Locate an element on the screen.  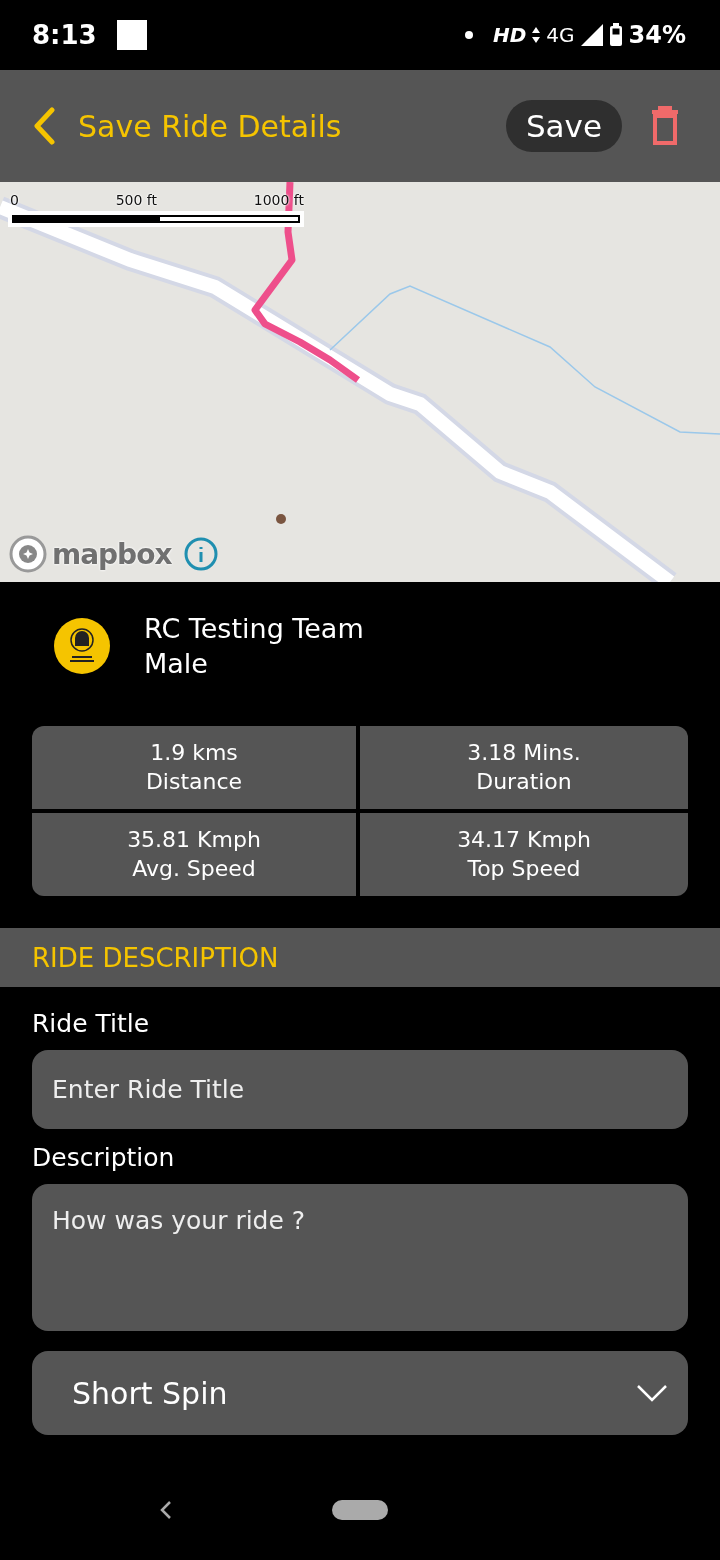
mapbox-logo-icon is located at coordinates (28, 554).